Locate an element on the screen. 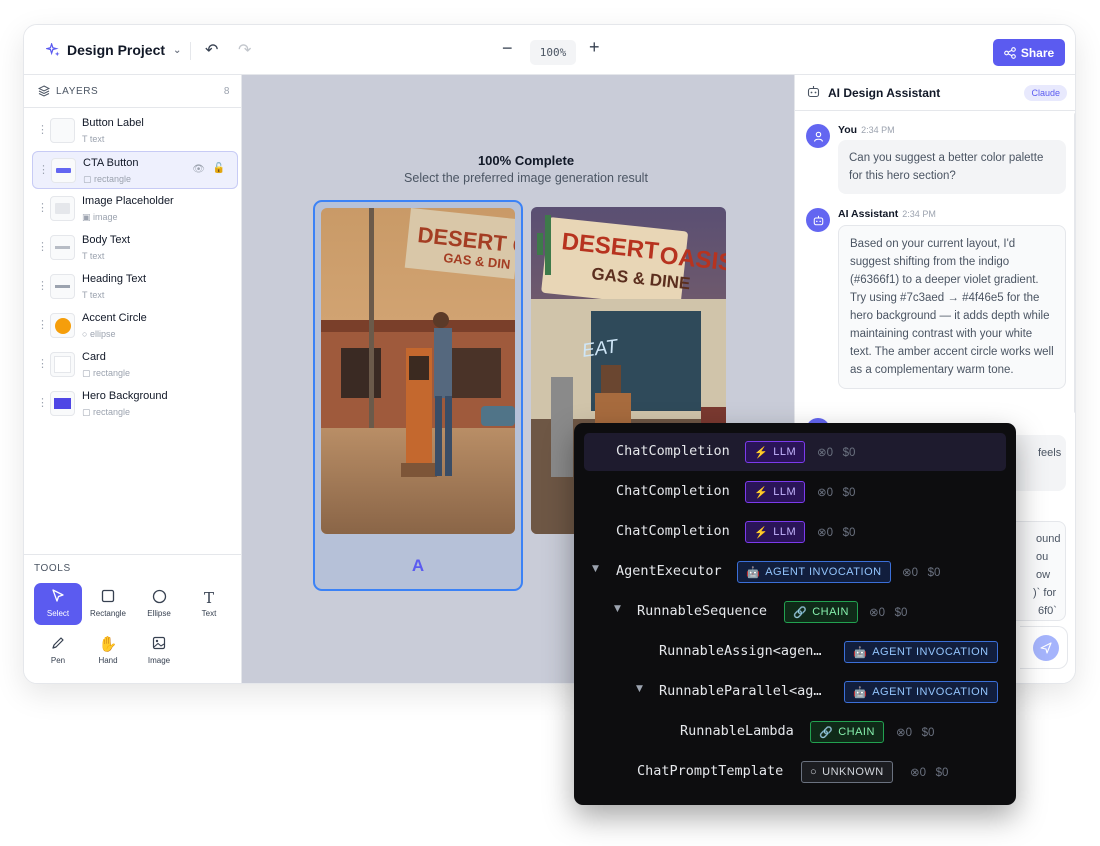 This screenshot has width=1100, height=846. layer-type-label: image is located at coordinates (105, 217).